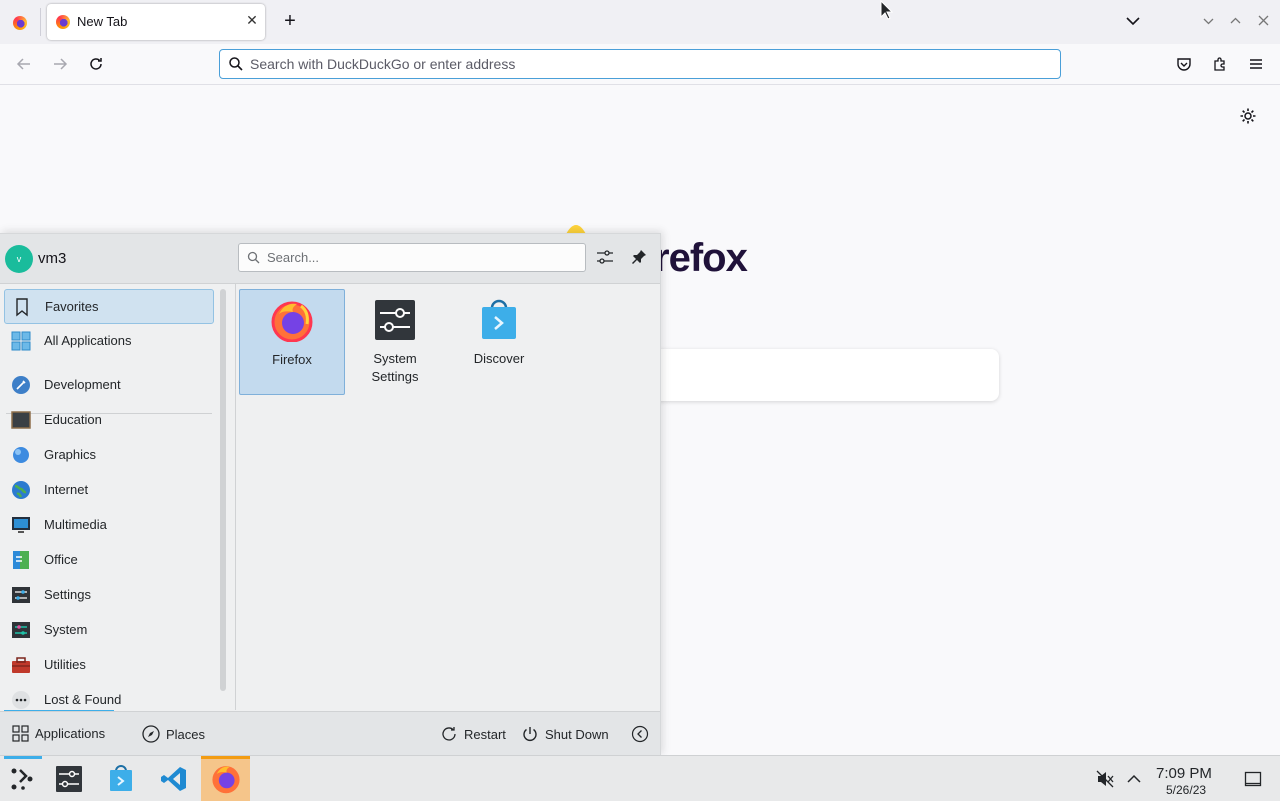  Describe the element at coordinates (1248, 117) in the screenshot. I see `page-settings-button` at that location.